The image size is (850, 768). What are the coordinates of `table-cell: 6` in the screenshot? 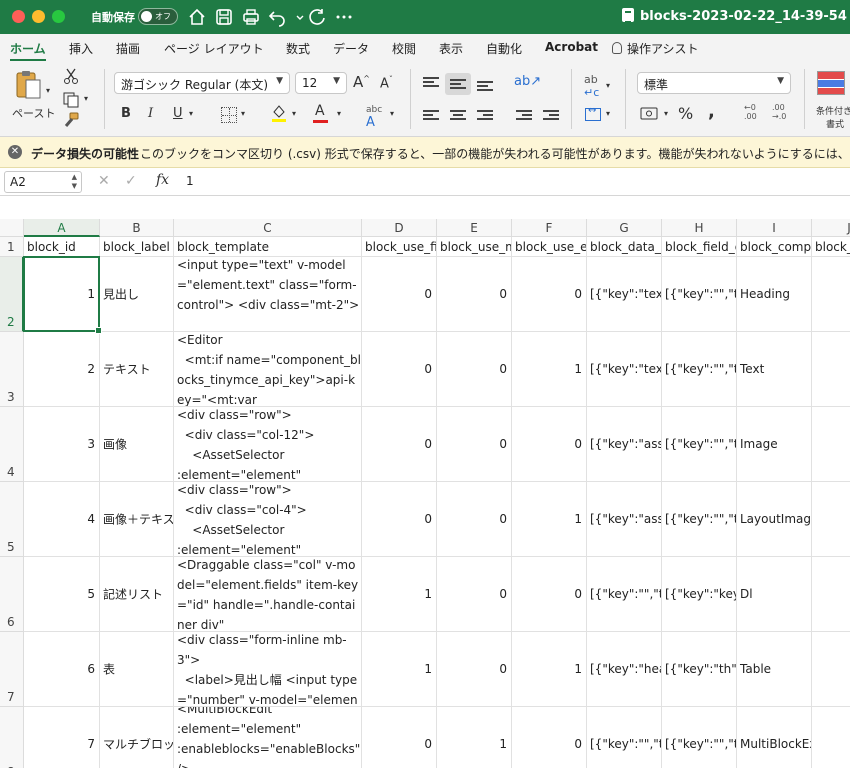 It's located at (62, 669).